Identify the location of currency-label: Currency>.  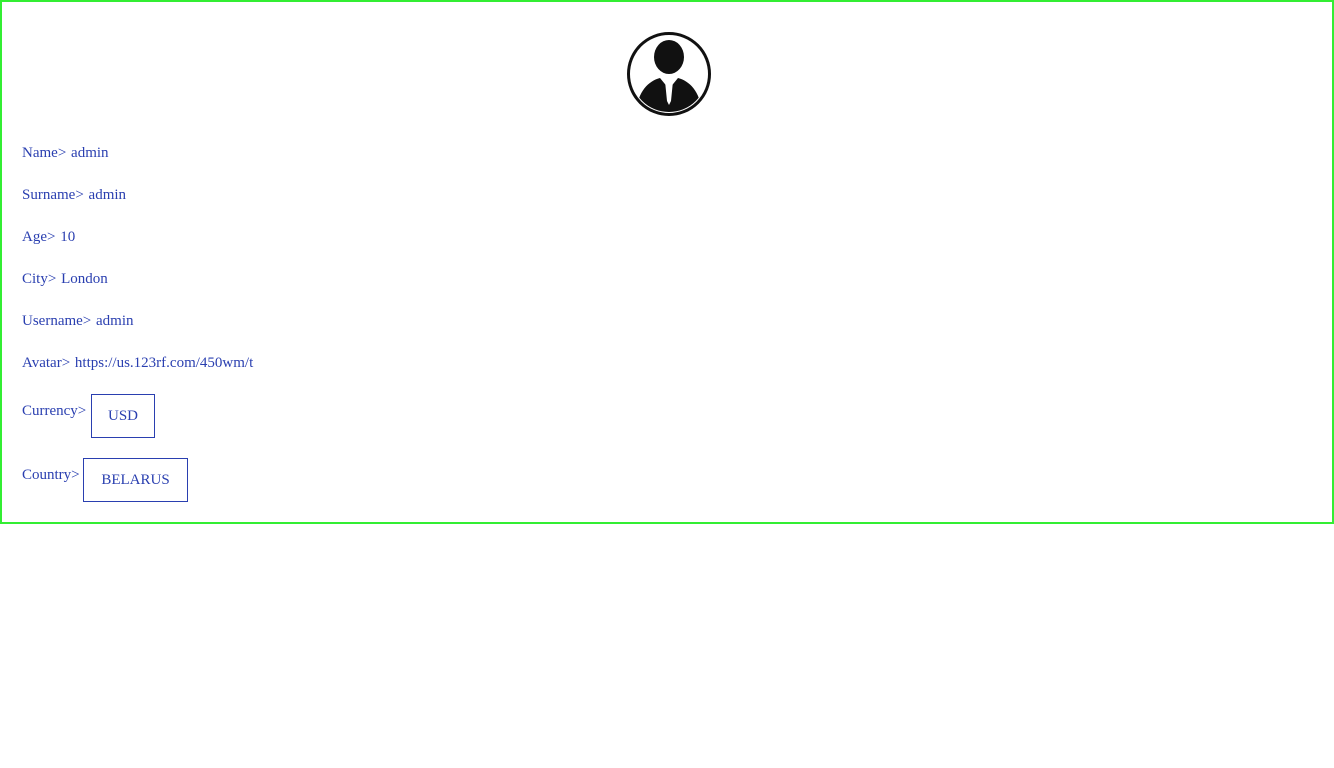
(54, 411).